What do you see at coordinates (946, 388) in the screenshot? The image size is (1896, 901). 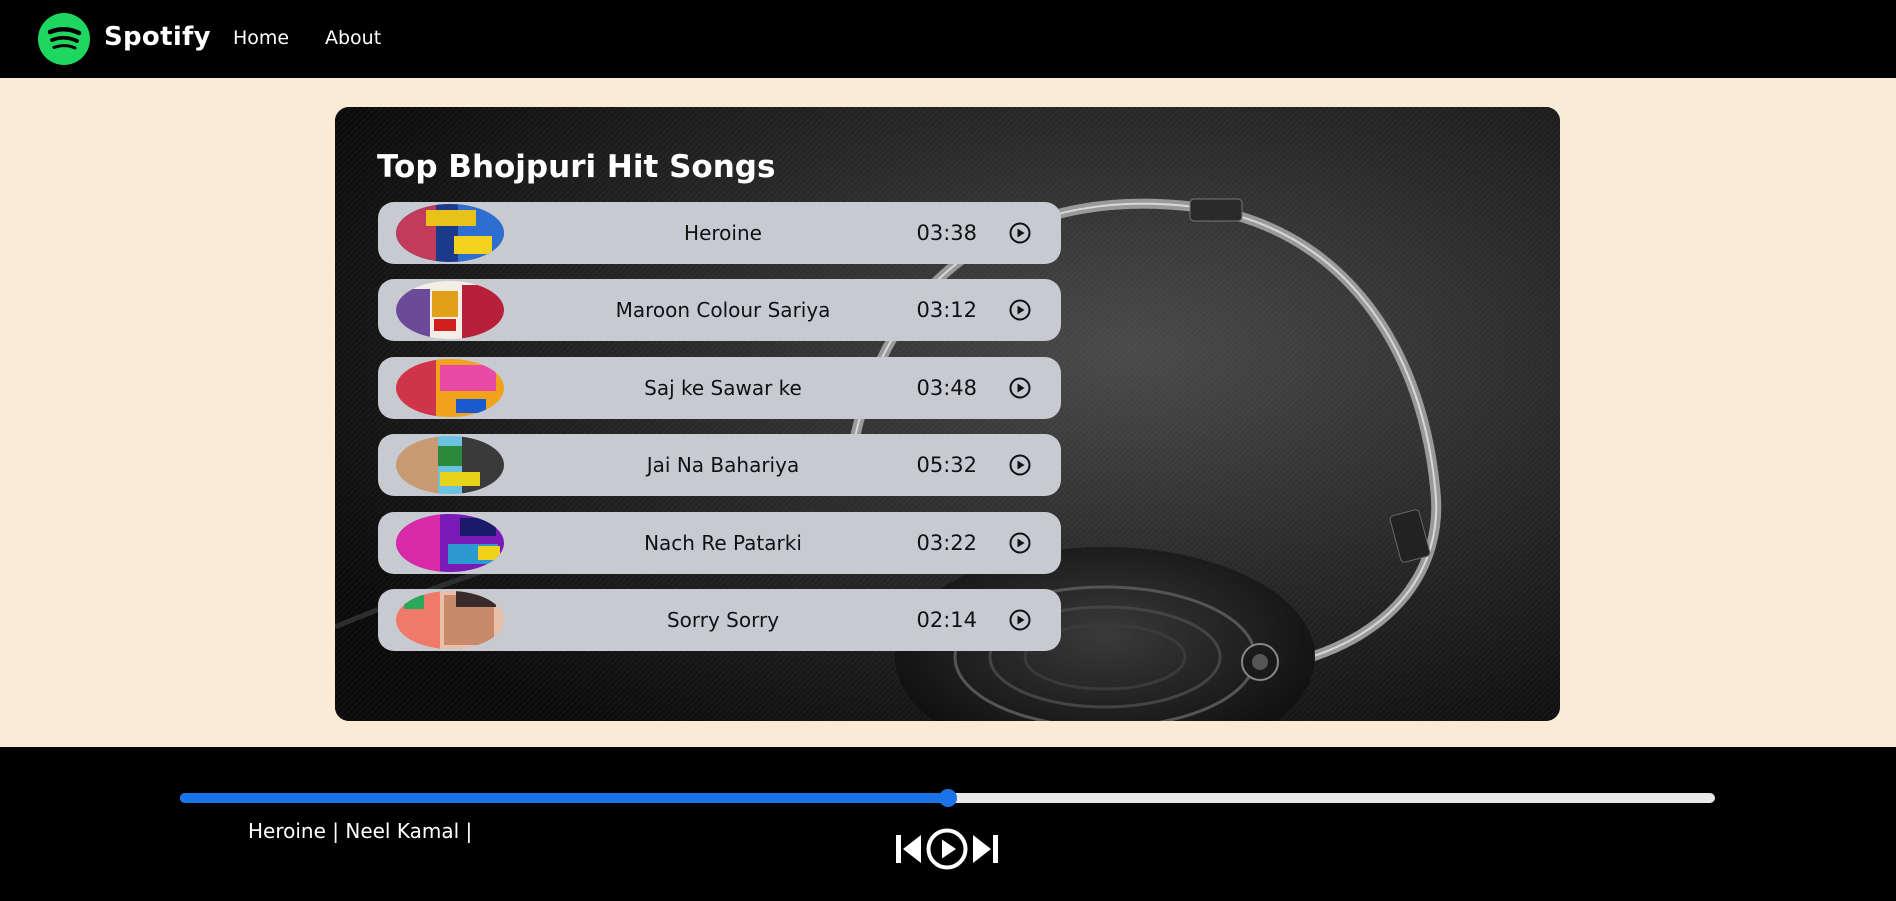 I see `song-duration: 03:48` at bounding box center [946, 388].